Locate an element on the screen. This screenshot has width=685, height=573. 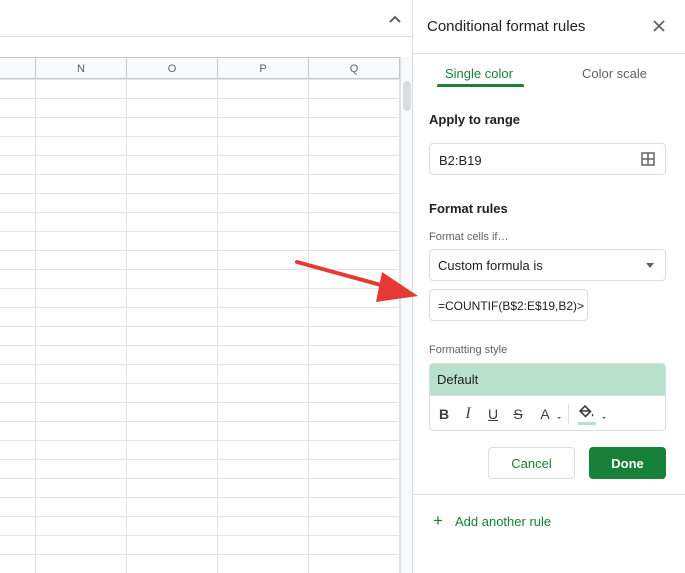
panel-title: Conditional format rules is located at coordinates (506, 26).